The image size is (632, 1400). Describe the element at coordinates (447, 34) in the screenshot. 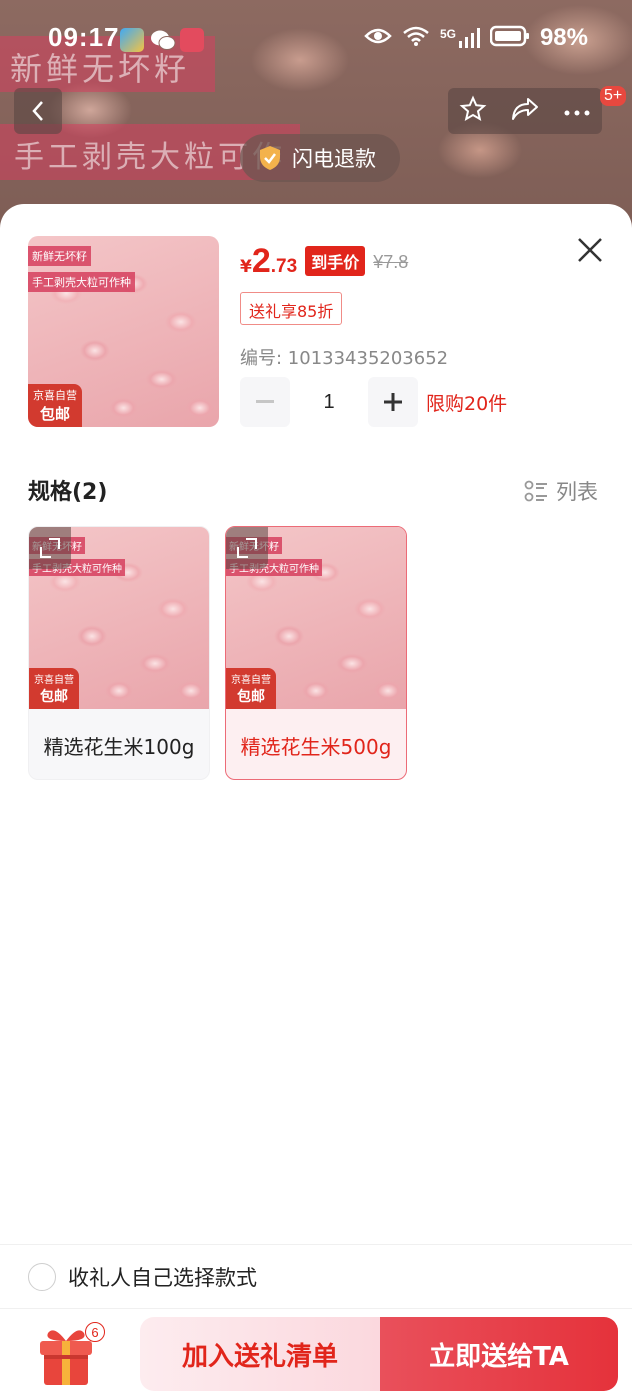

I see `network-type: 5G` at that location.